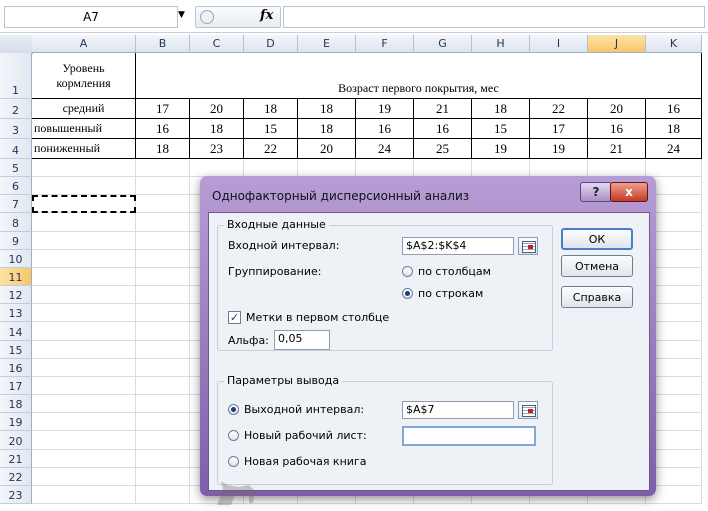 This screenshot has height=511, width=708. I want to click on input-range-collapse-icon, so click(528, 246).